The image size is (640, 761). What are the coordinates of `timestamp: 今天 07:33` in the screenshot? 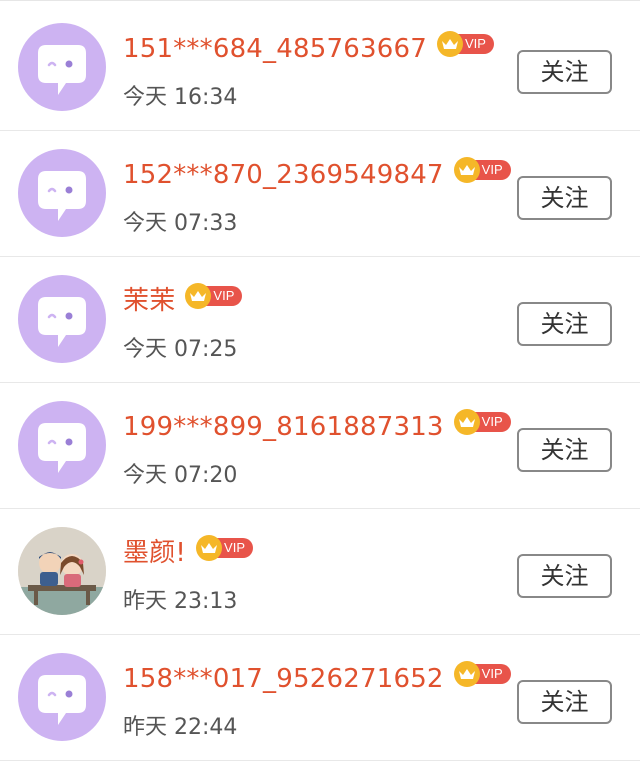 It's located at (180, 223).